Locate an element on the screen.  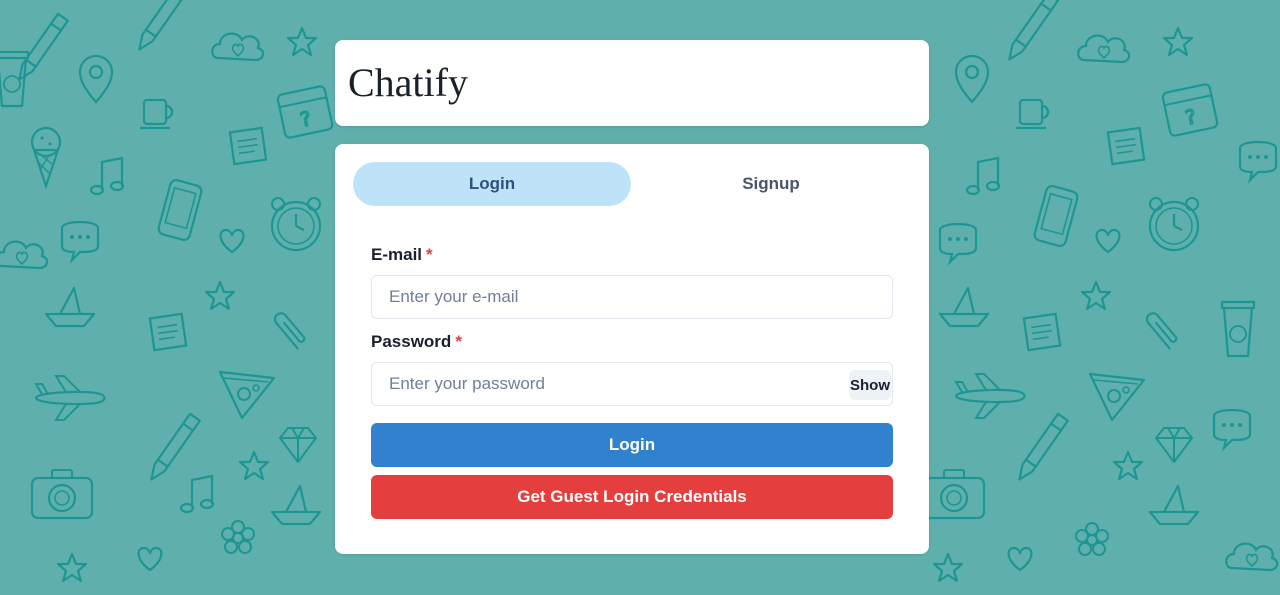
password-label-text: Password is located at coordinates (411, 341).